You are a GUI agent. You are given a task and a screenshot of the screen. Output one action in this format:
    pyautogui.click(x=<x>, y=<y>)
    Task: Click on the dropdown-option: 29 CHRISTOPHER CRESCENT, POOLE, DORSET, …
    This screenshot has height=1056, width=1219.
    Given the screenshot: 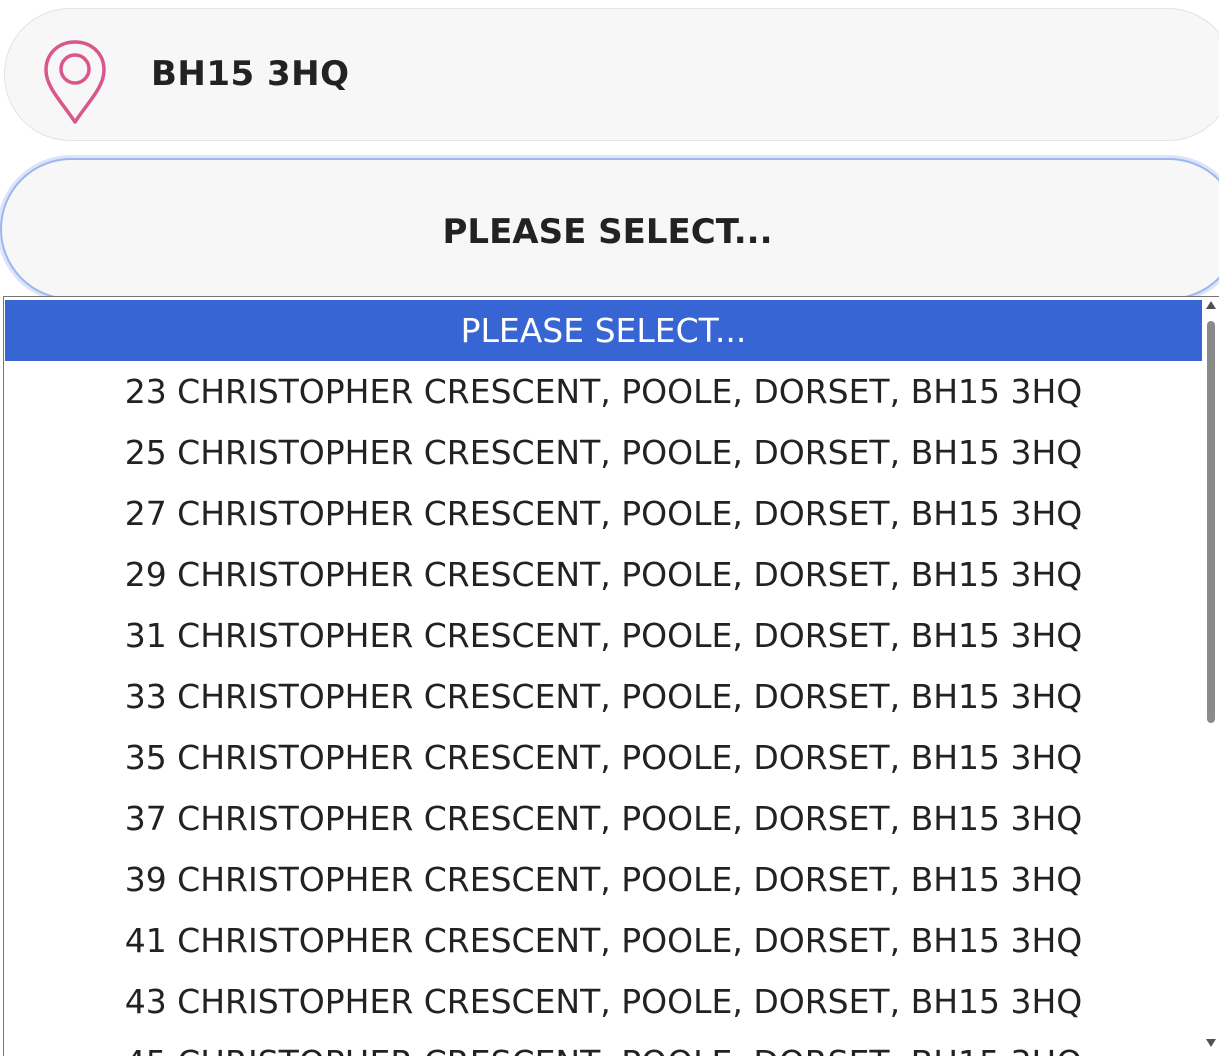 What is the action you would take?
    pyautogui.click(x=603, y=574)
    